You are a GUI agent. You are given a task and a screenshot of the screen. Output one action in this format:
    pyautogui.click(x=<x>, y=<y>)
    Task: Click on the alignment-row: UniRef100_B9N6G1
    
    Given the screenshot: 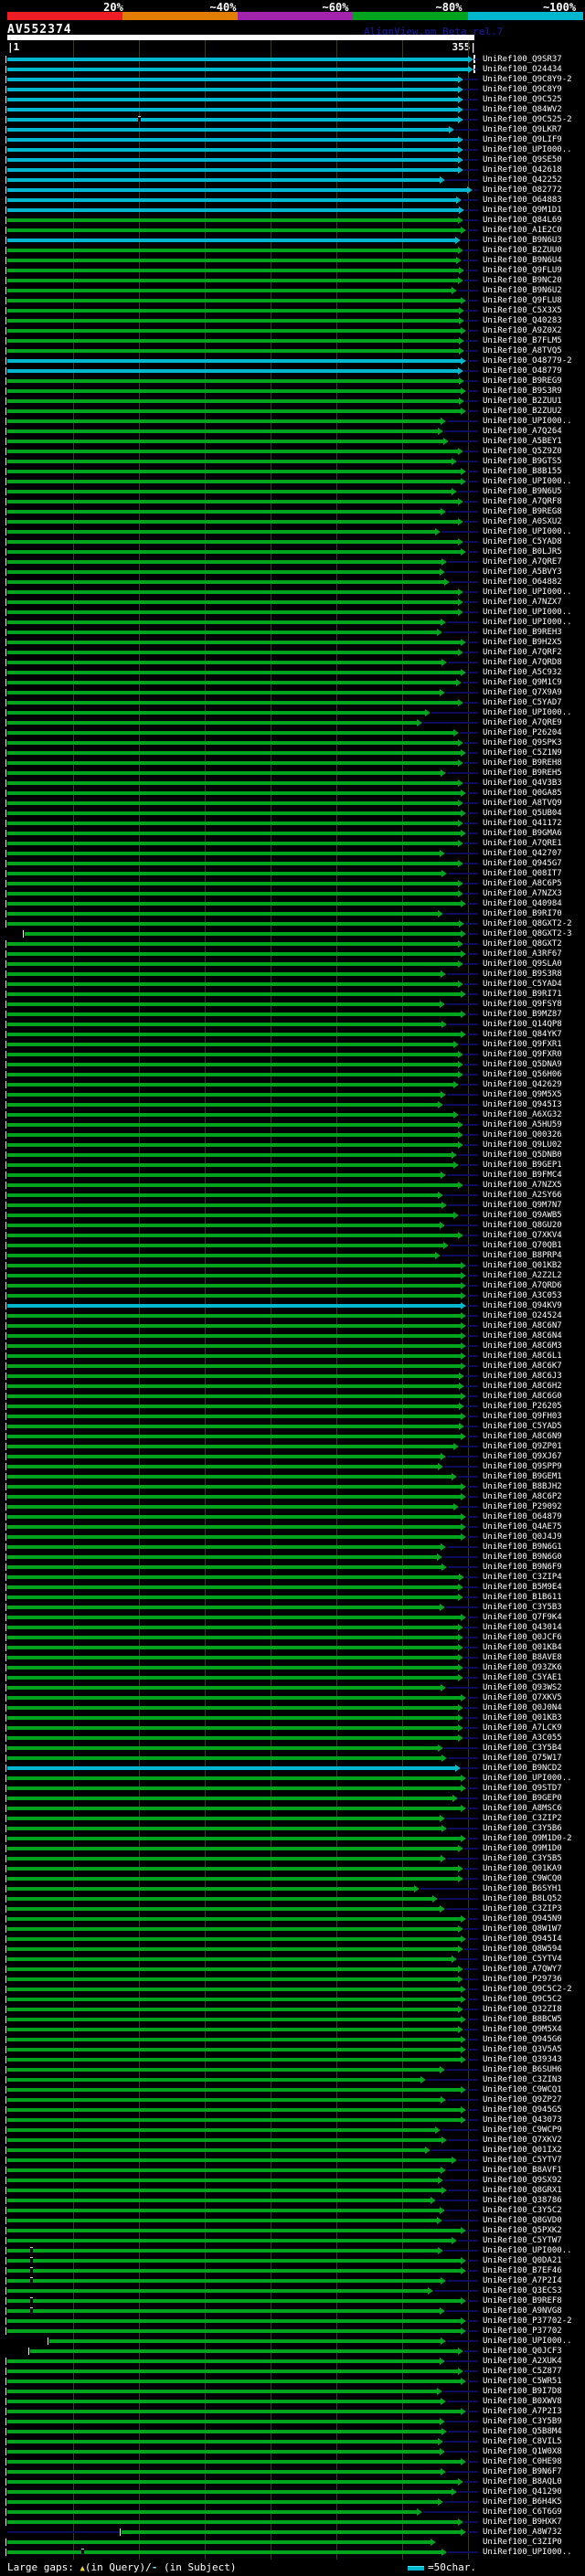 What is the action you would take?
    pyautogui.click(x=293, y=1547)
    